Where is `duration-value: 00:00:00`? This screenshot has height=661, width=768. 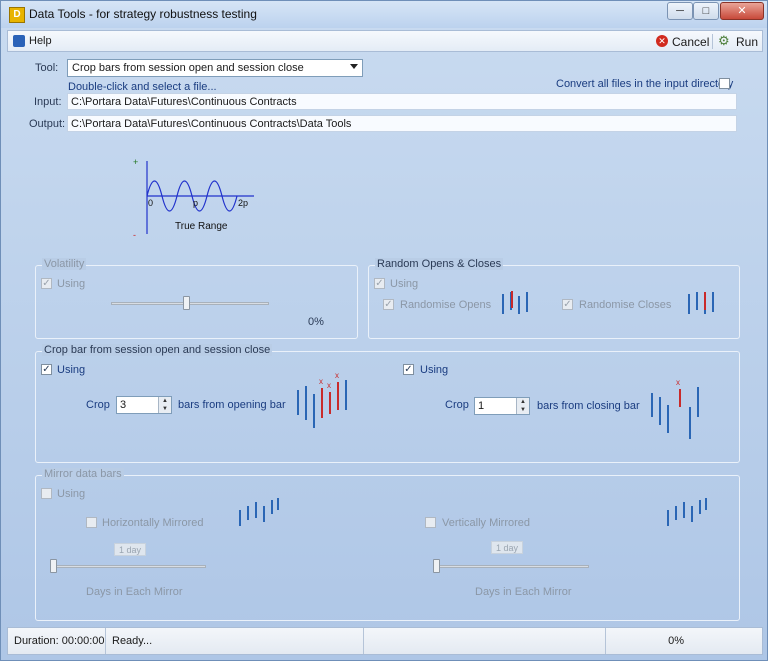 duration-value: 00:00:00 is located at coordinates (83, 641).